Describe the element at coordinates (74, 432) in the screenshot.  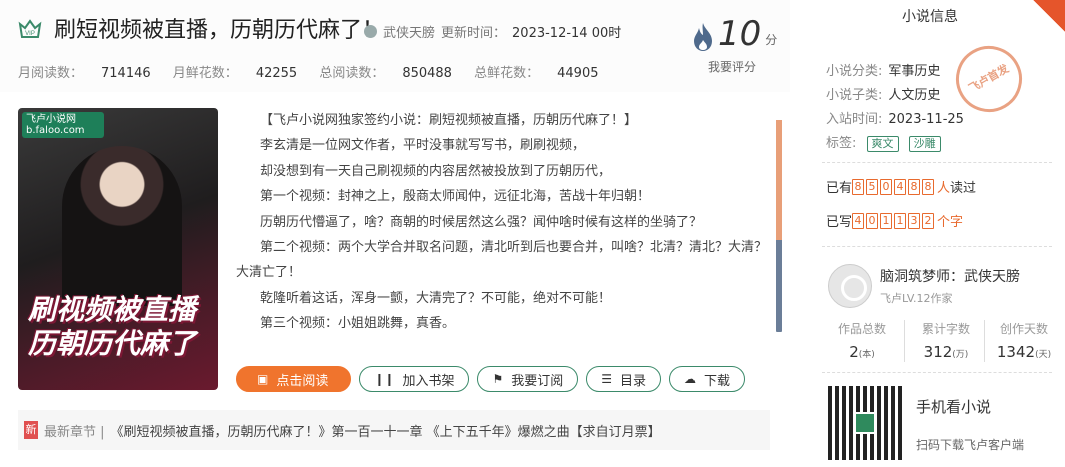
I see `latest-label: 最新章节 |` at that location.